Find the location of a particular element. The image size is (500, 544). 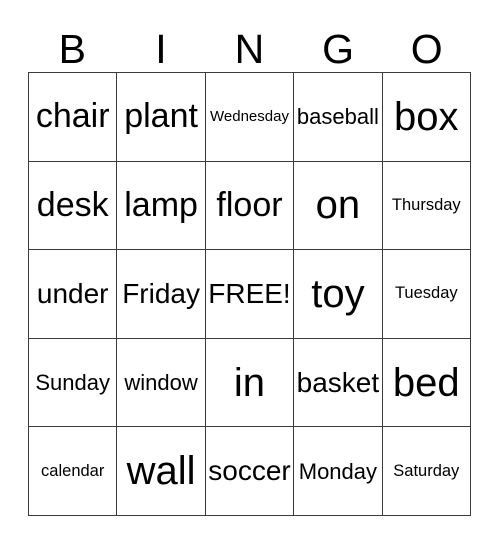

bingo-cell: calendar is located at coordinates (73, 471).